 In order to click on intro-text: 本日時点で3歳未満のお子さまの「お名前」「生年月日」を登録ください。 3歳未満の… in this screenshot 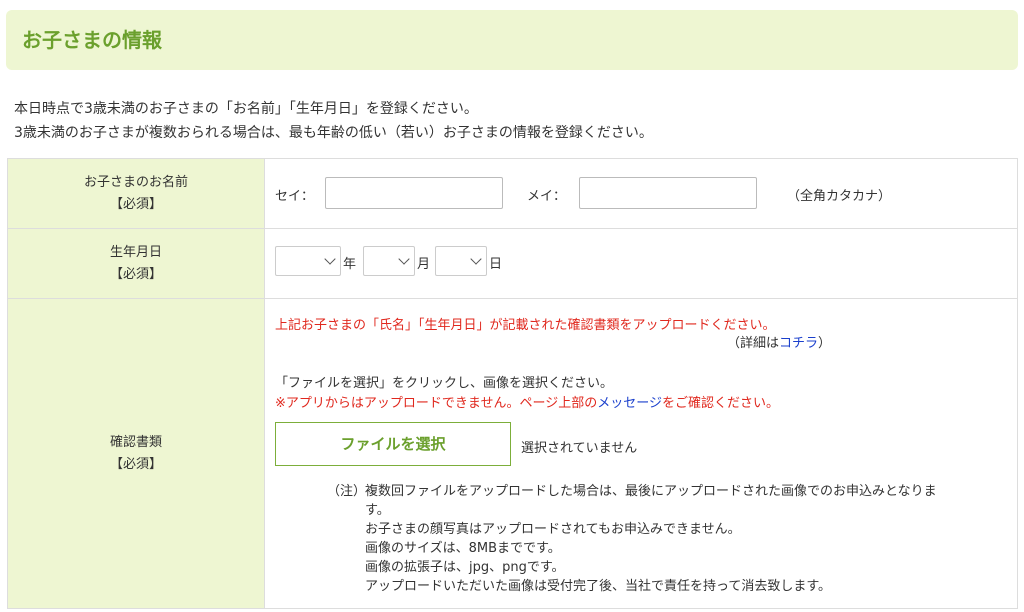, I will do `click(333, 121)`.